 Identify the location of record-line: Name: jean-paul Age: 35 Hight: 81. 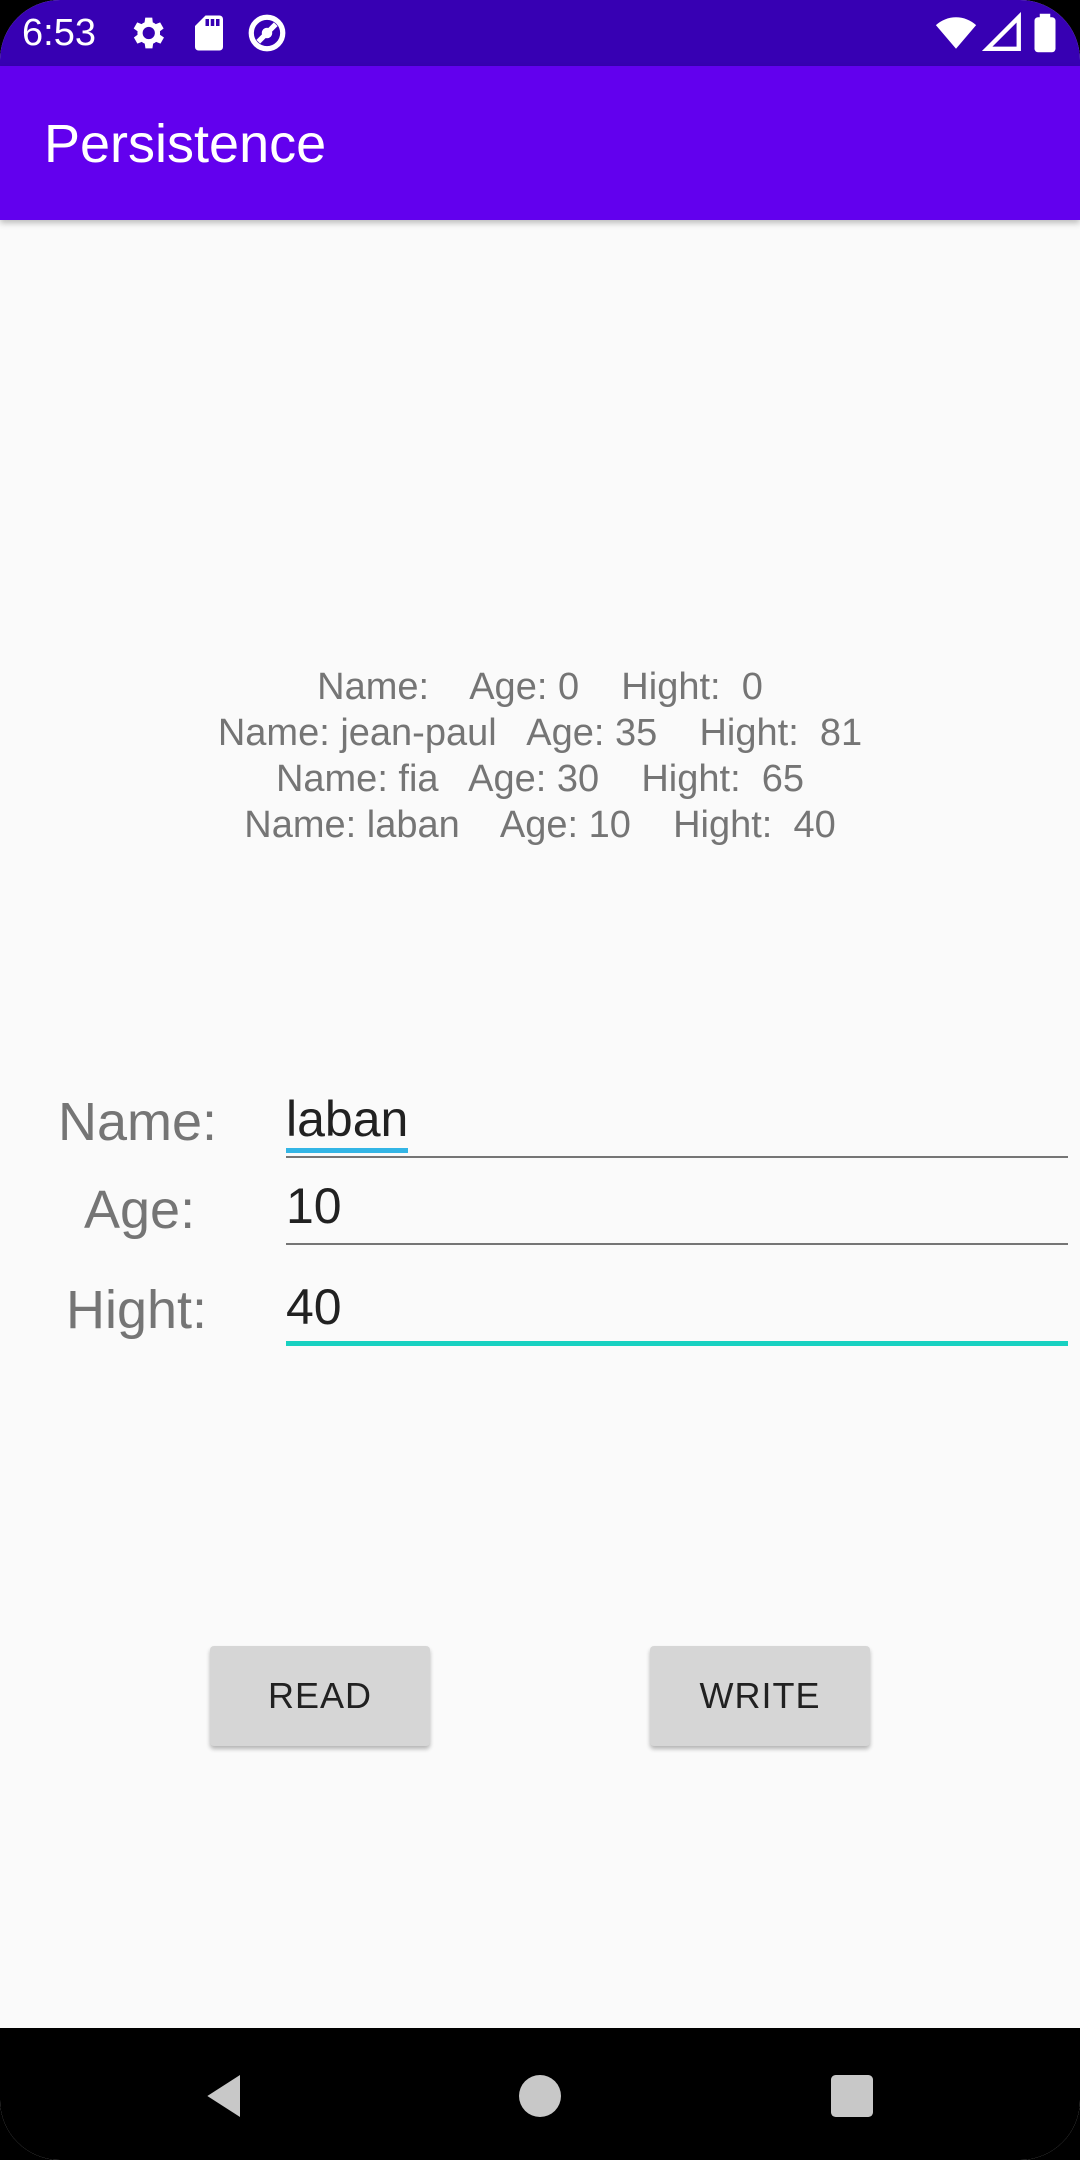
(540, 733).